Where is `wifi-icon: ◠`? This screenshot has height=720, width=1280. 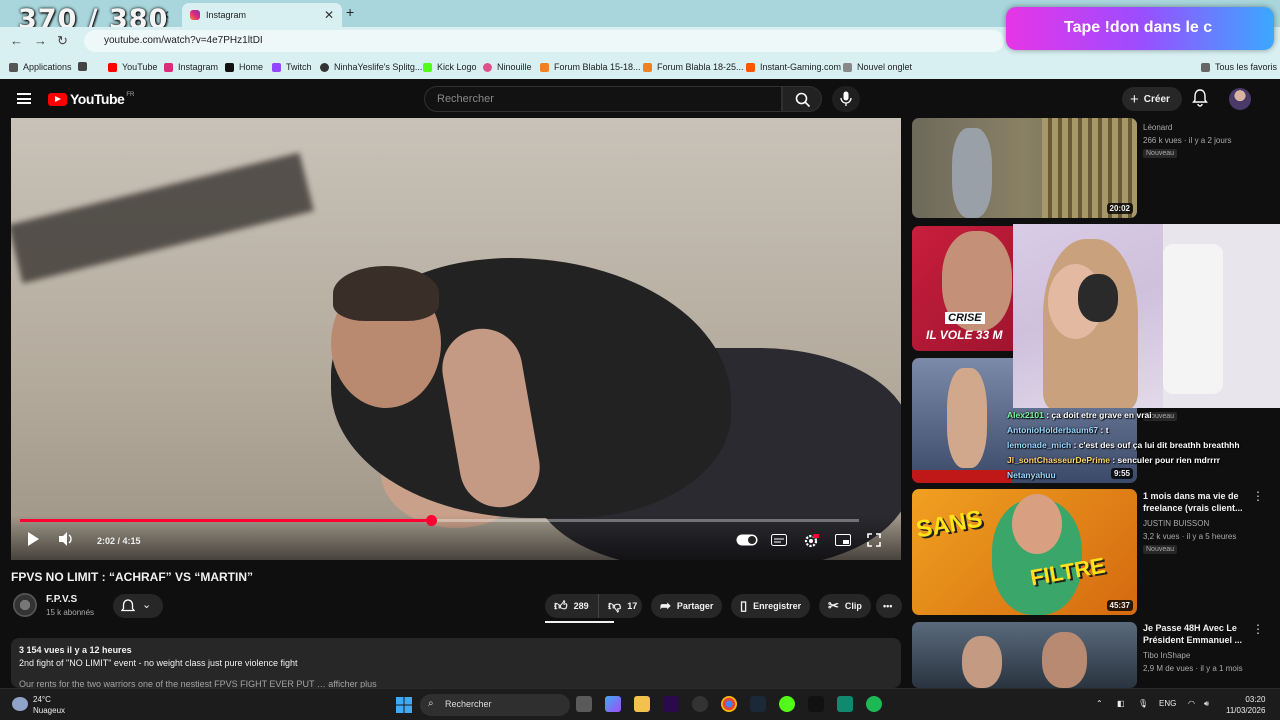 wifi-icon: ◠ is located at coordinates (1191, 703).